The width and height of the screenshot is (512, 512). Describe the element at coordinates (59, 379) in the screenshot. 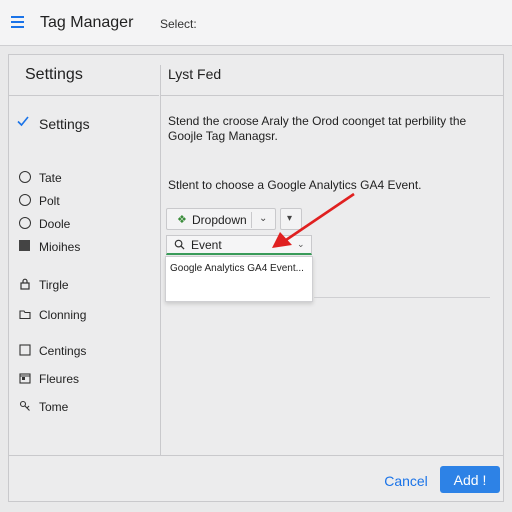

I see `sidebar-item-label: Fleures` at that location.